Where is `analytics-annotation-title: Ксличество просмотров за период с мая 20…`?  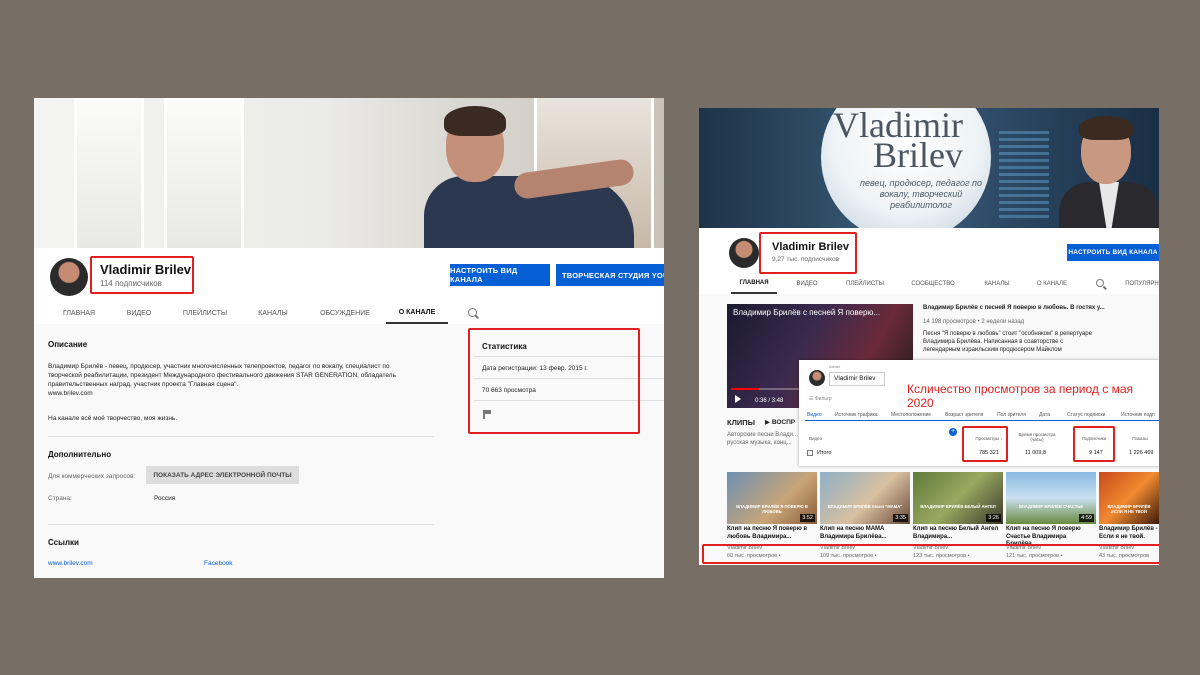
analytics-annotation-title: Ксличество просмотров за период с мая 20… is located at coordinates (1020, 396).